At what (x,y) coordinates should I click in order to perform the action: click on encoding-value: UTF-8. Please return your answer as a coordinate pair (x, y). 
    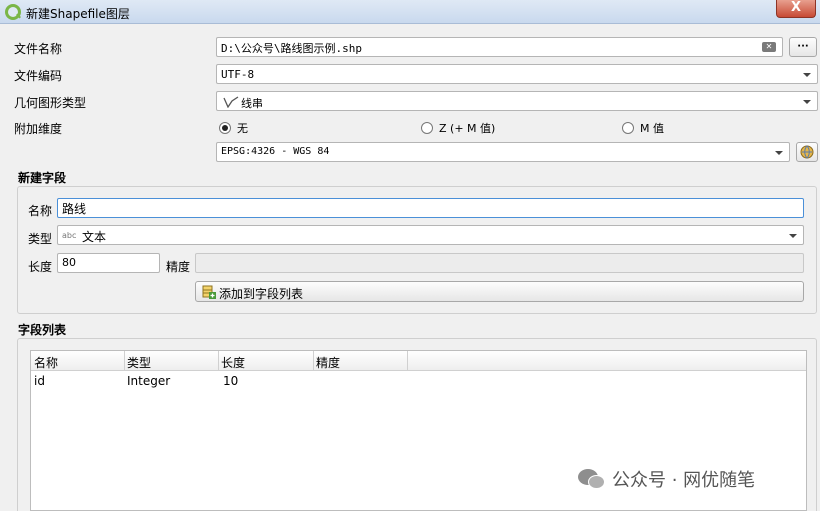
    Looking at the image, I should click on (238, 74).